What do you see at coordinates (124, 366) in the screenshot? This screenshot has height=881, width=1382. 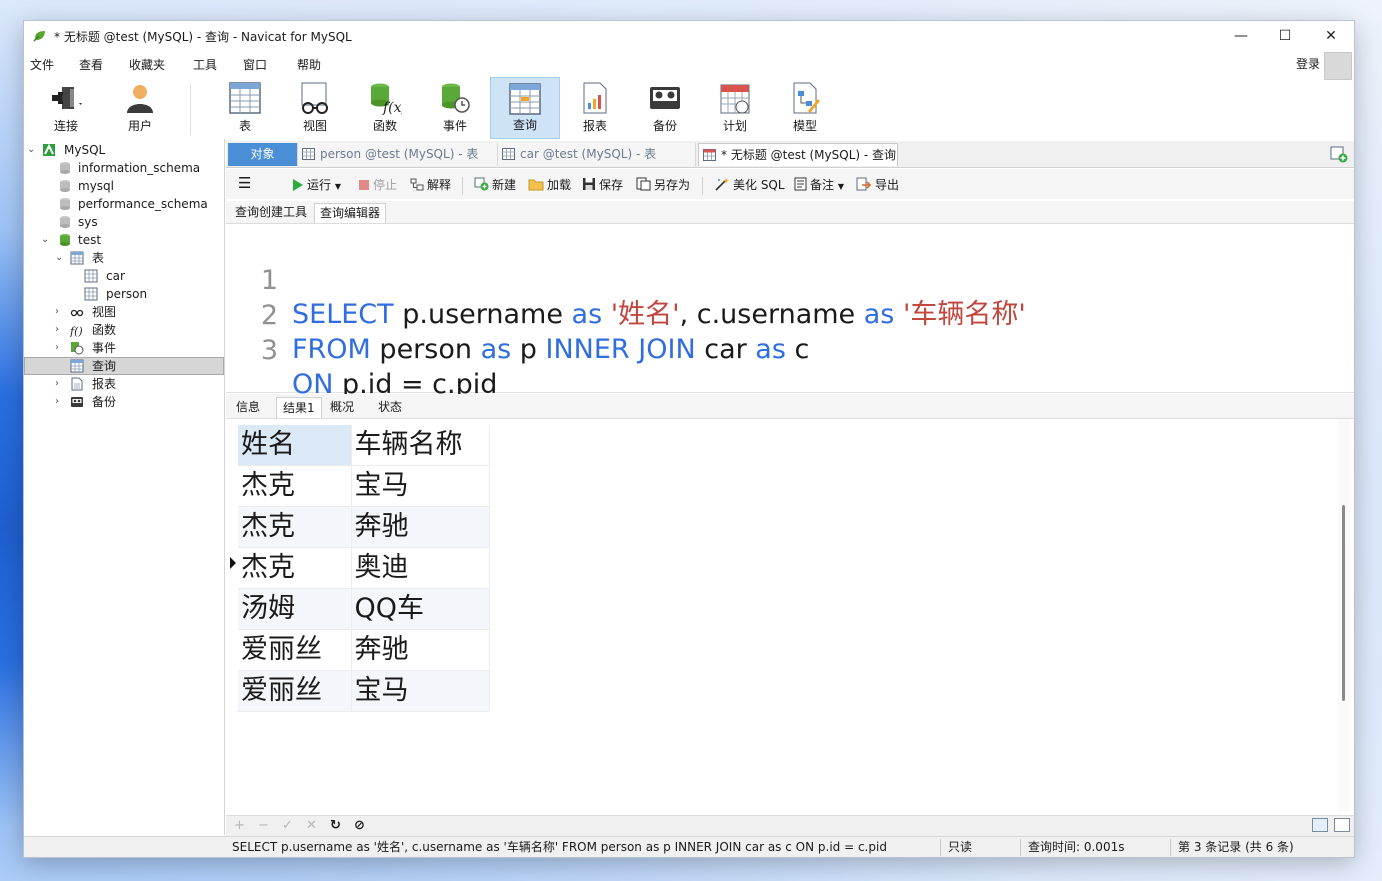 I see `tree-item-queries: 查询` at bounding box center [124, 366].